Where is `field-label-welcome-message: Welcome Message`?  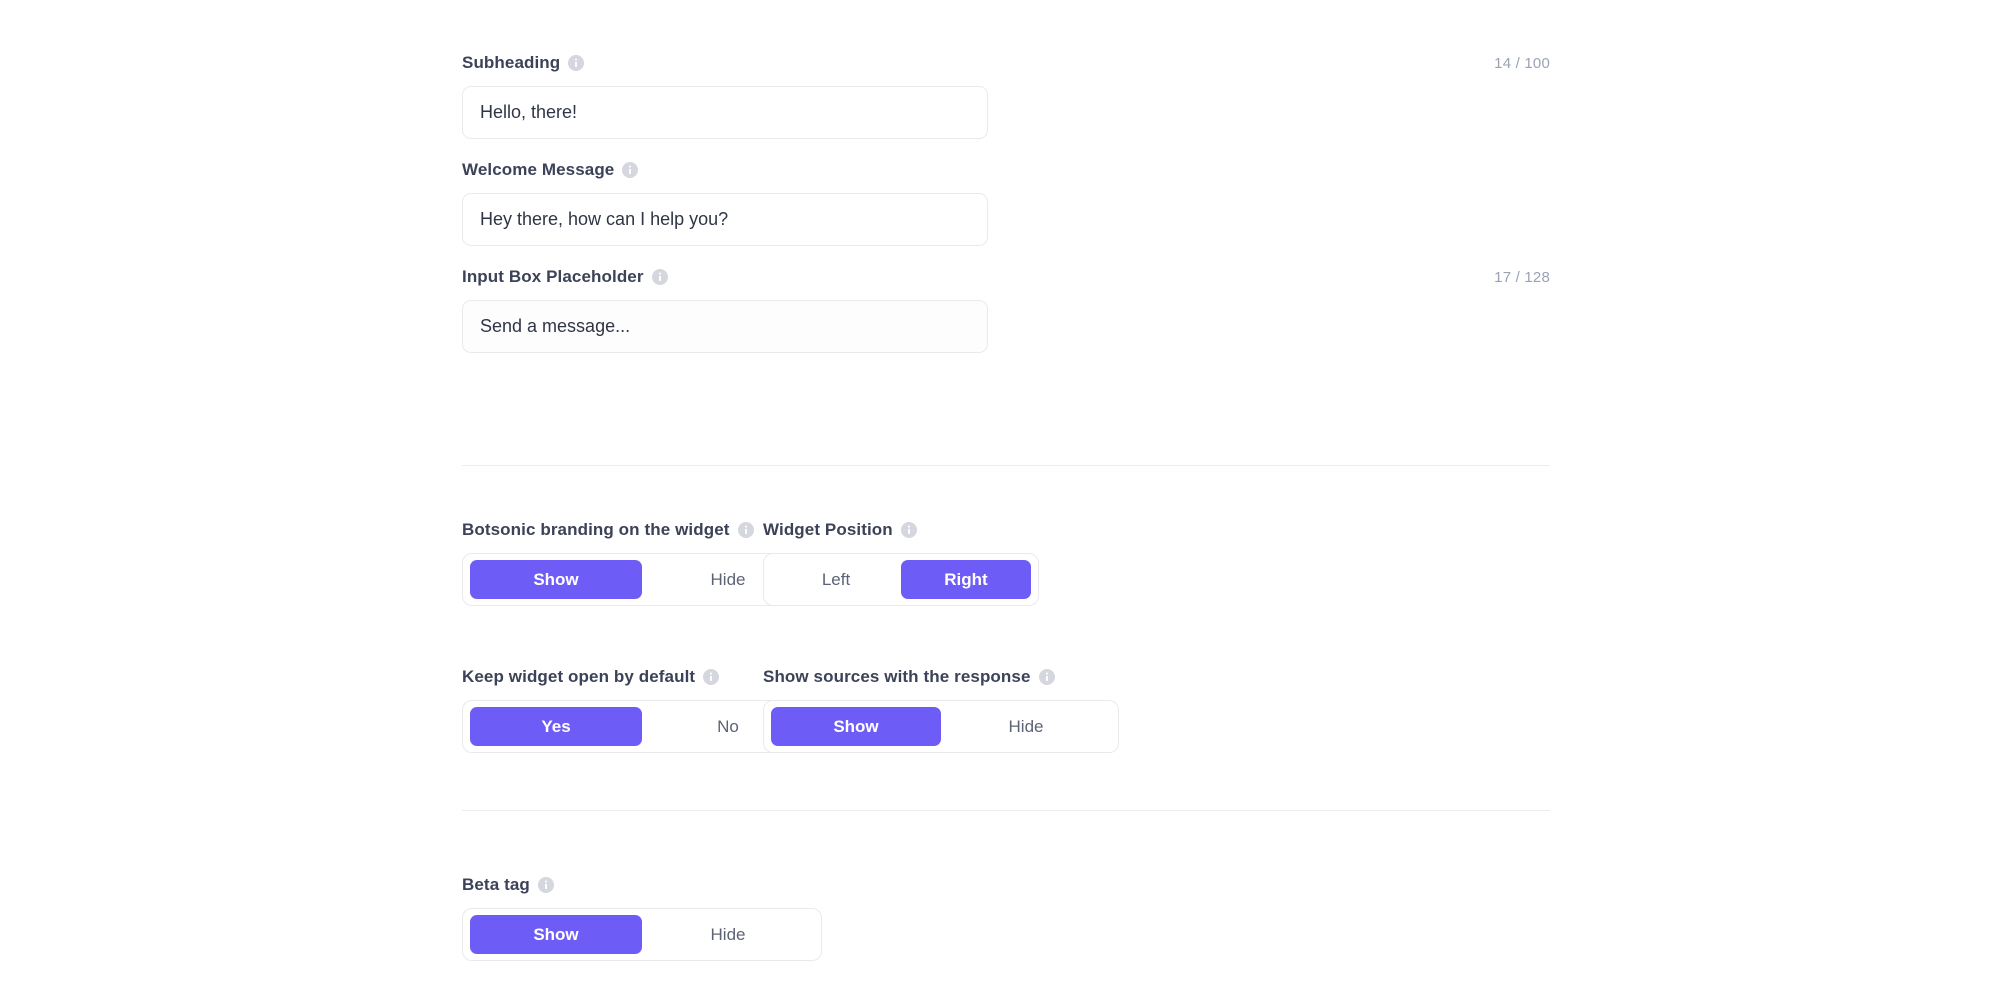
field-label-welcome-message: Welcome Message is located at coordinates (538, 169).